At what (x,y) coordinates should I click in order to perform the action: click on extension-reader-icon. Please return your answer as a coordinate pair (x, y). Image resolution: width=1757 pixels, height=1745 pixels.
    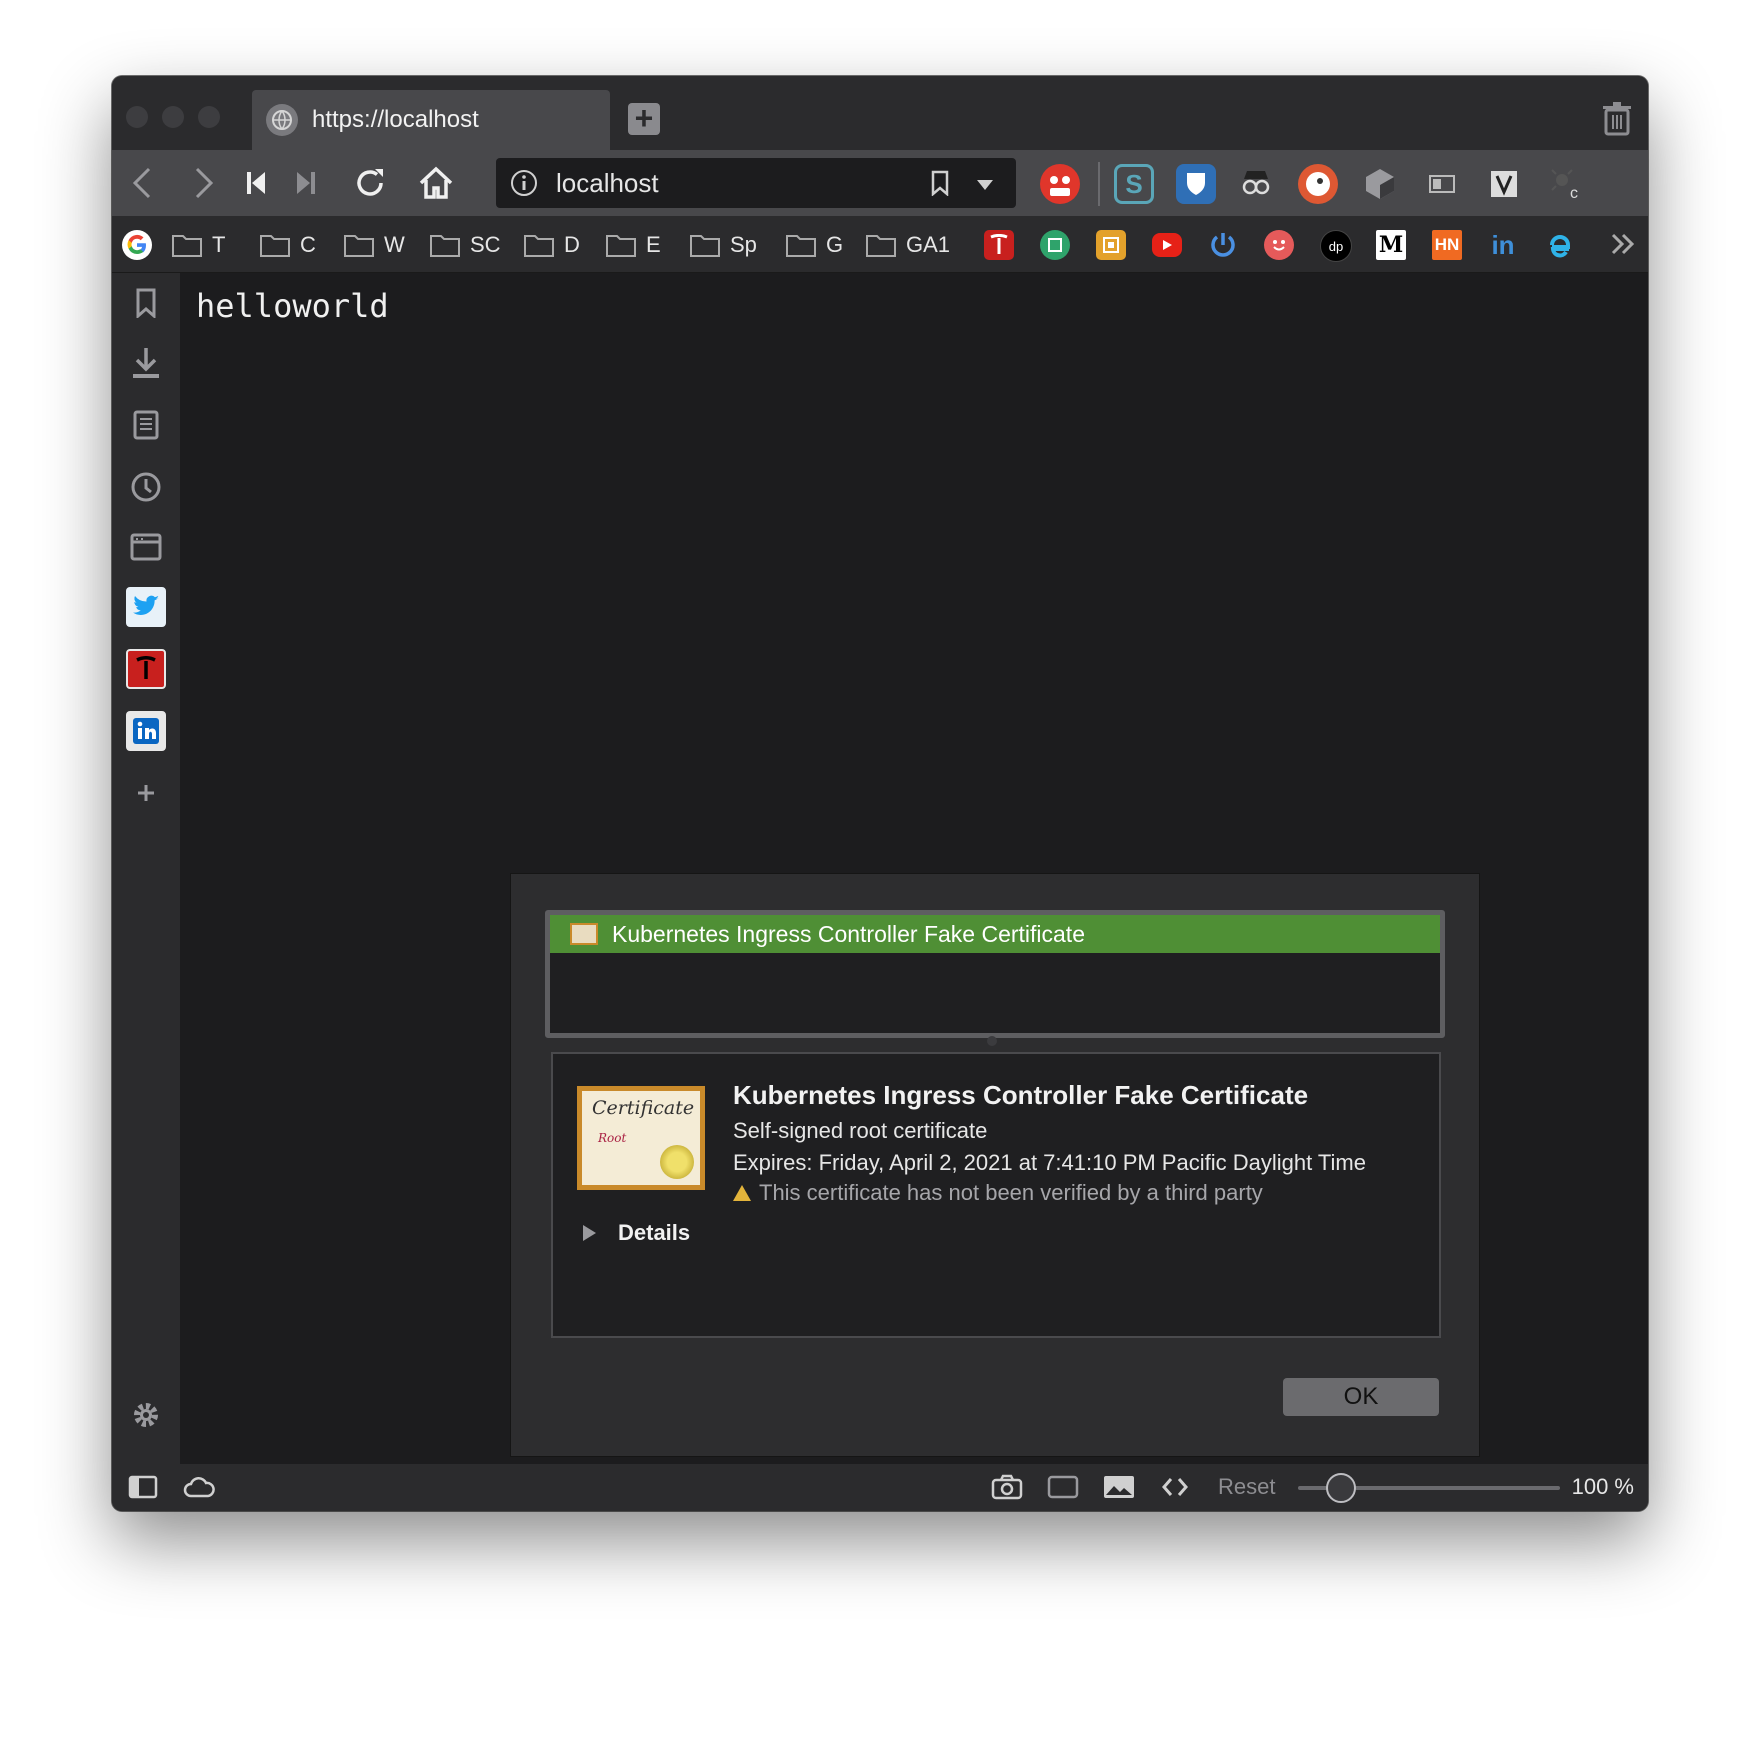
    Looking at the image, I should click on (1442, 184).